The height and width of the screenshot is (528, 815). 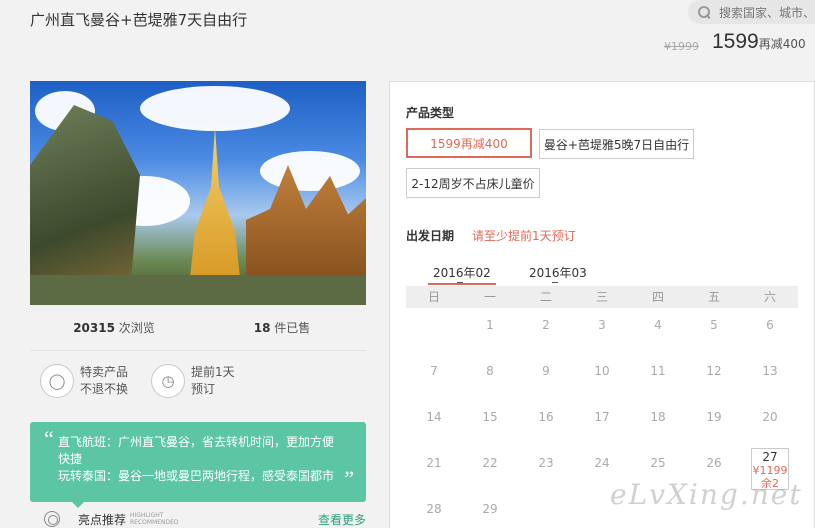 I want to click on feature-special-sale: ◯ 特卖产品 不退不换, so click(x=95, y=381).